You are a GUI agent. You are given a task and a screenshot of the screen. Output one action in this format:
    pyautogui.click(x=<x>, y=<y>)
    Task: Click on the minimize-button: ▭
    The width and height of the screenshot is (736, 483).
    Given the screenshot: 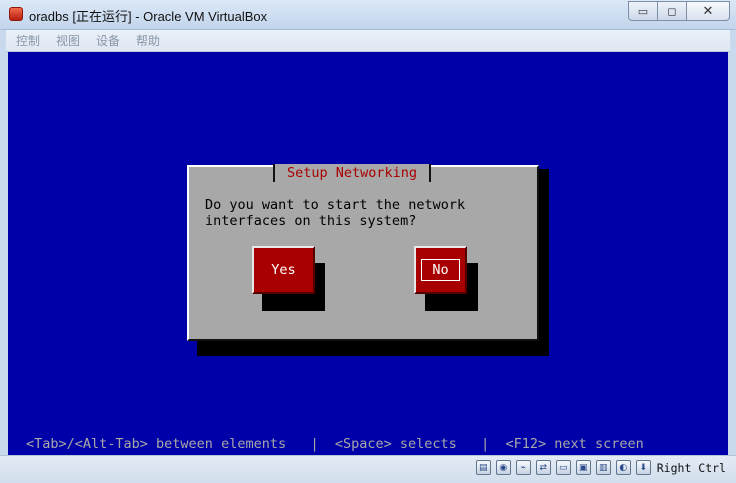 What is the action you would take?
    pyautogui.click(x=643, y=11)
    